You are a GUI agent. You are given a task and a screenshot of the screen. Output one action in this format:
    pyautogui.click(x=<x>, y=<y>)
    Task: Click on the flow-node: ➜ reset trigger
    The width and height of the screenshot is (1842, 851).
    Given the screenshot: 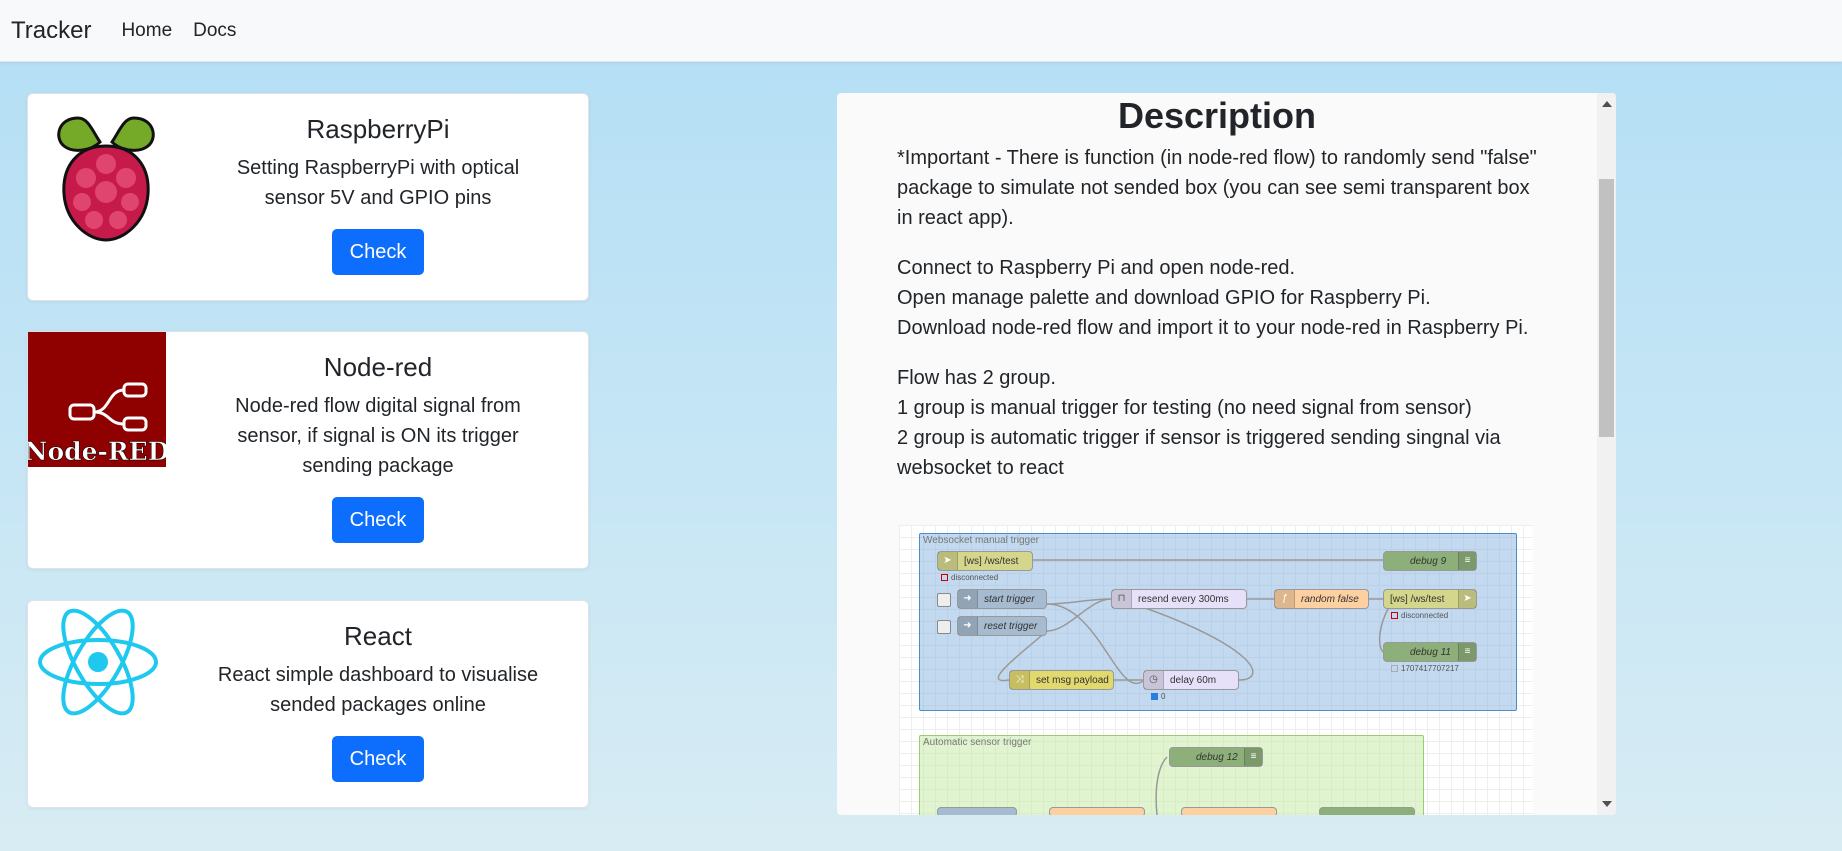 What is the action you would take?
    pyautogui.click(x=1002, y=626)
    